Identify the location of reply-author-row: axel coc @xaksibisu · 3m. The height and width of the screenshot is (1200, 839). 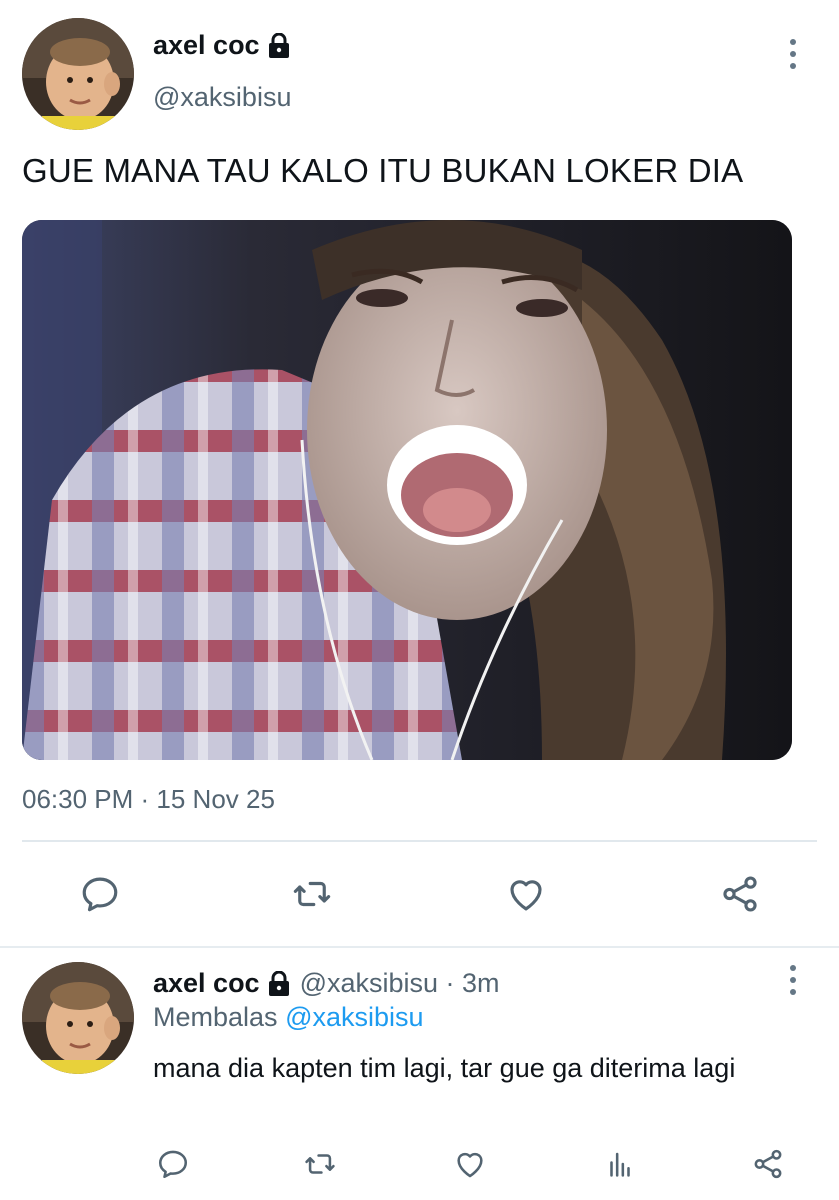
(326, 983).